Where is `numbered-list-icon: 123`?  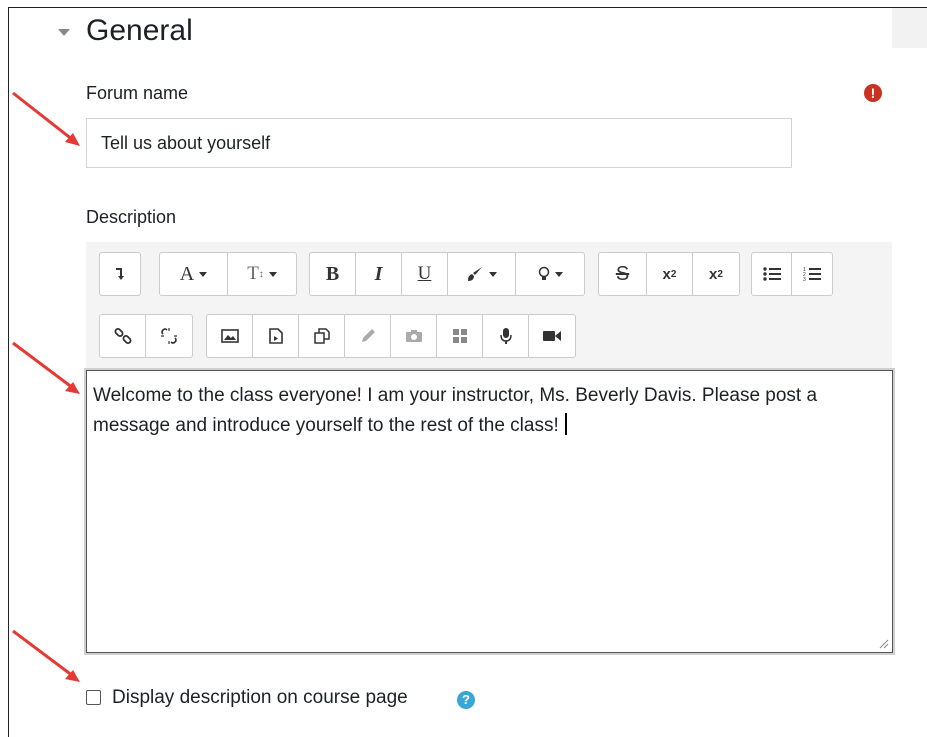
numbered-list-icon: 123 is located at coordinates (812, 274).